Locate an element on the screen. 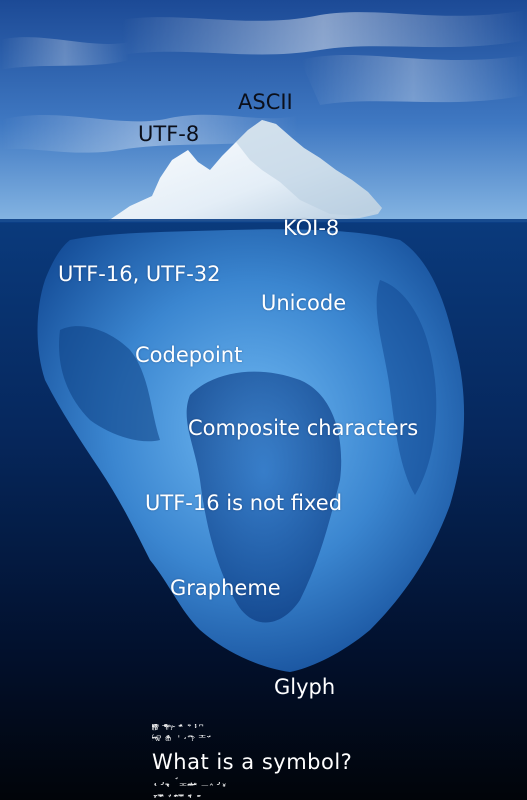 The image size is (527, 800). label-utf16-utf32: UTF-16, UTF-32 is located at coordinates (139, 274).